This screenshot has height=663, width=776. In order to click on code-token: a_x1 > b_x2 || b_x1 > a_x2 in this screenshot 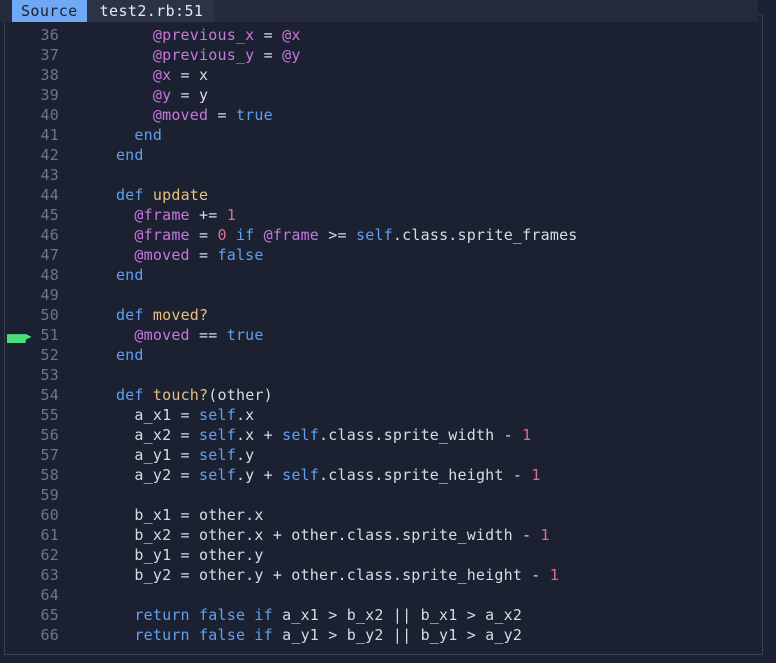, I will do `click(397, 615)`.